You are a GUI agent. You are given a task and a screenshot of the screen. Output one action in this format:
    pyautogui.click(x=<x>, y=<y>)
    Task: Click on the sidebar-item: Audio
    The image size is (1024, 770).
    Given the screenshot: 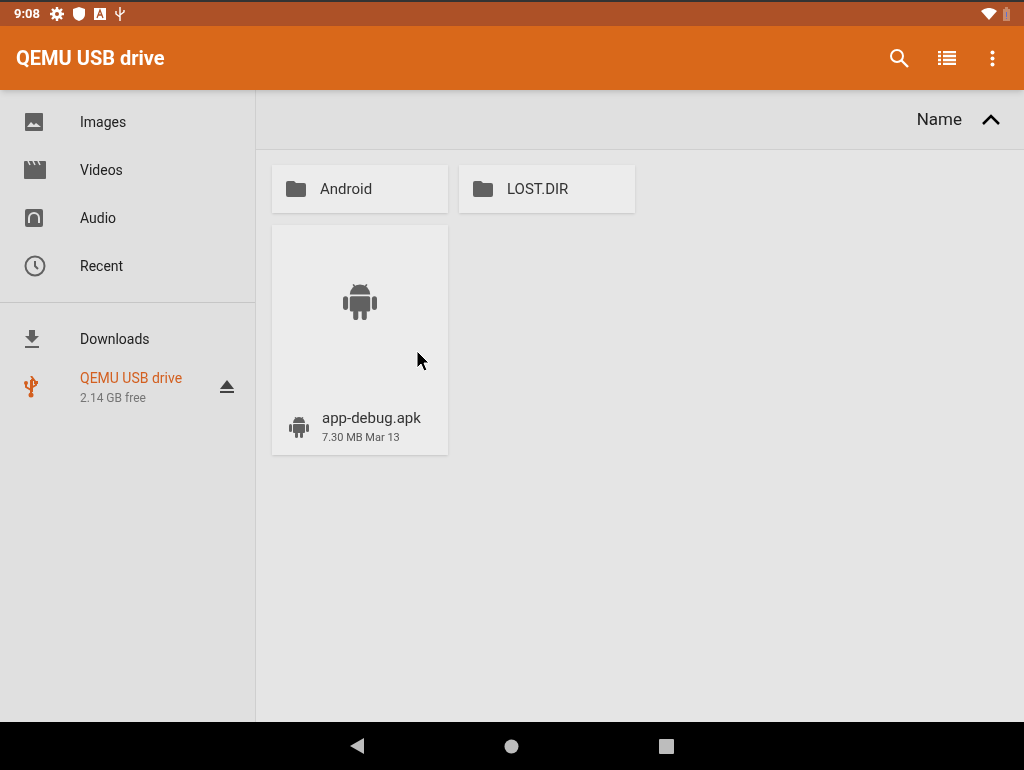 What is the action you would take?
    pyautogui.click(x=127, y=218)
    